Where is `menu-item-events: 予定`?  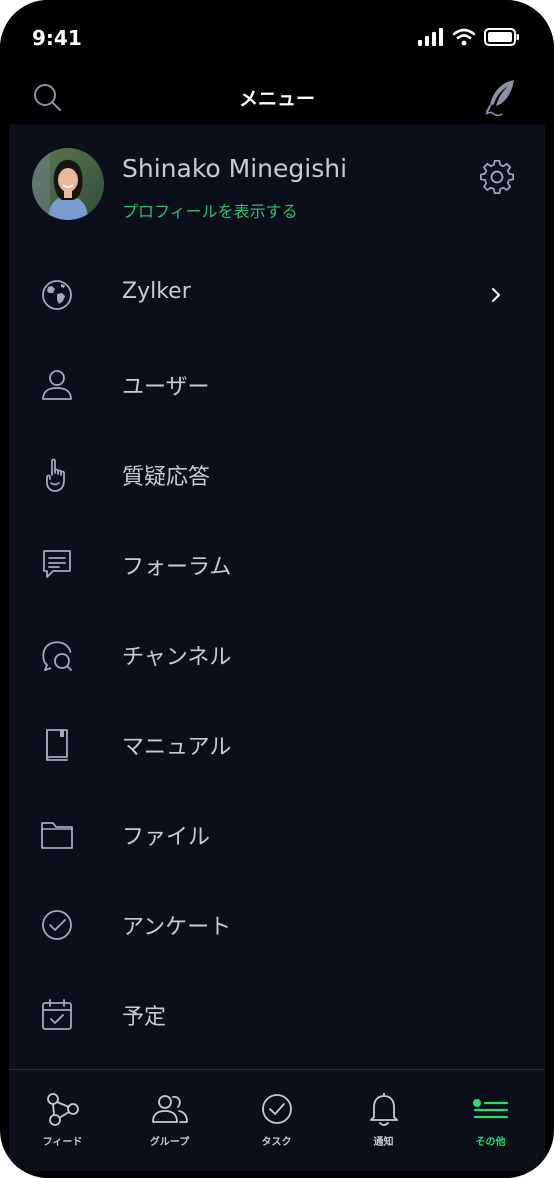
menu-item-events: 予定 is located at coordinates (277, 1015).